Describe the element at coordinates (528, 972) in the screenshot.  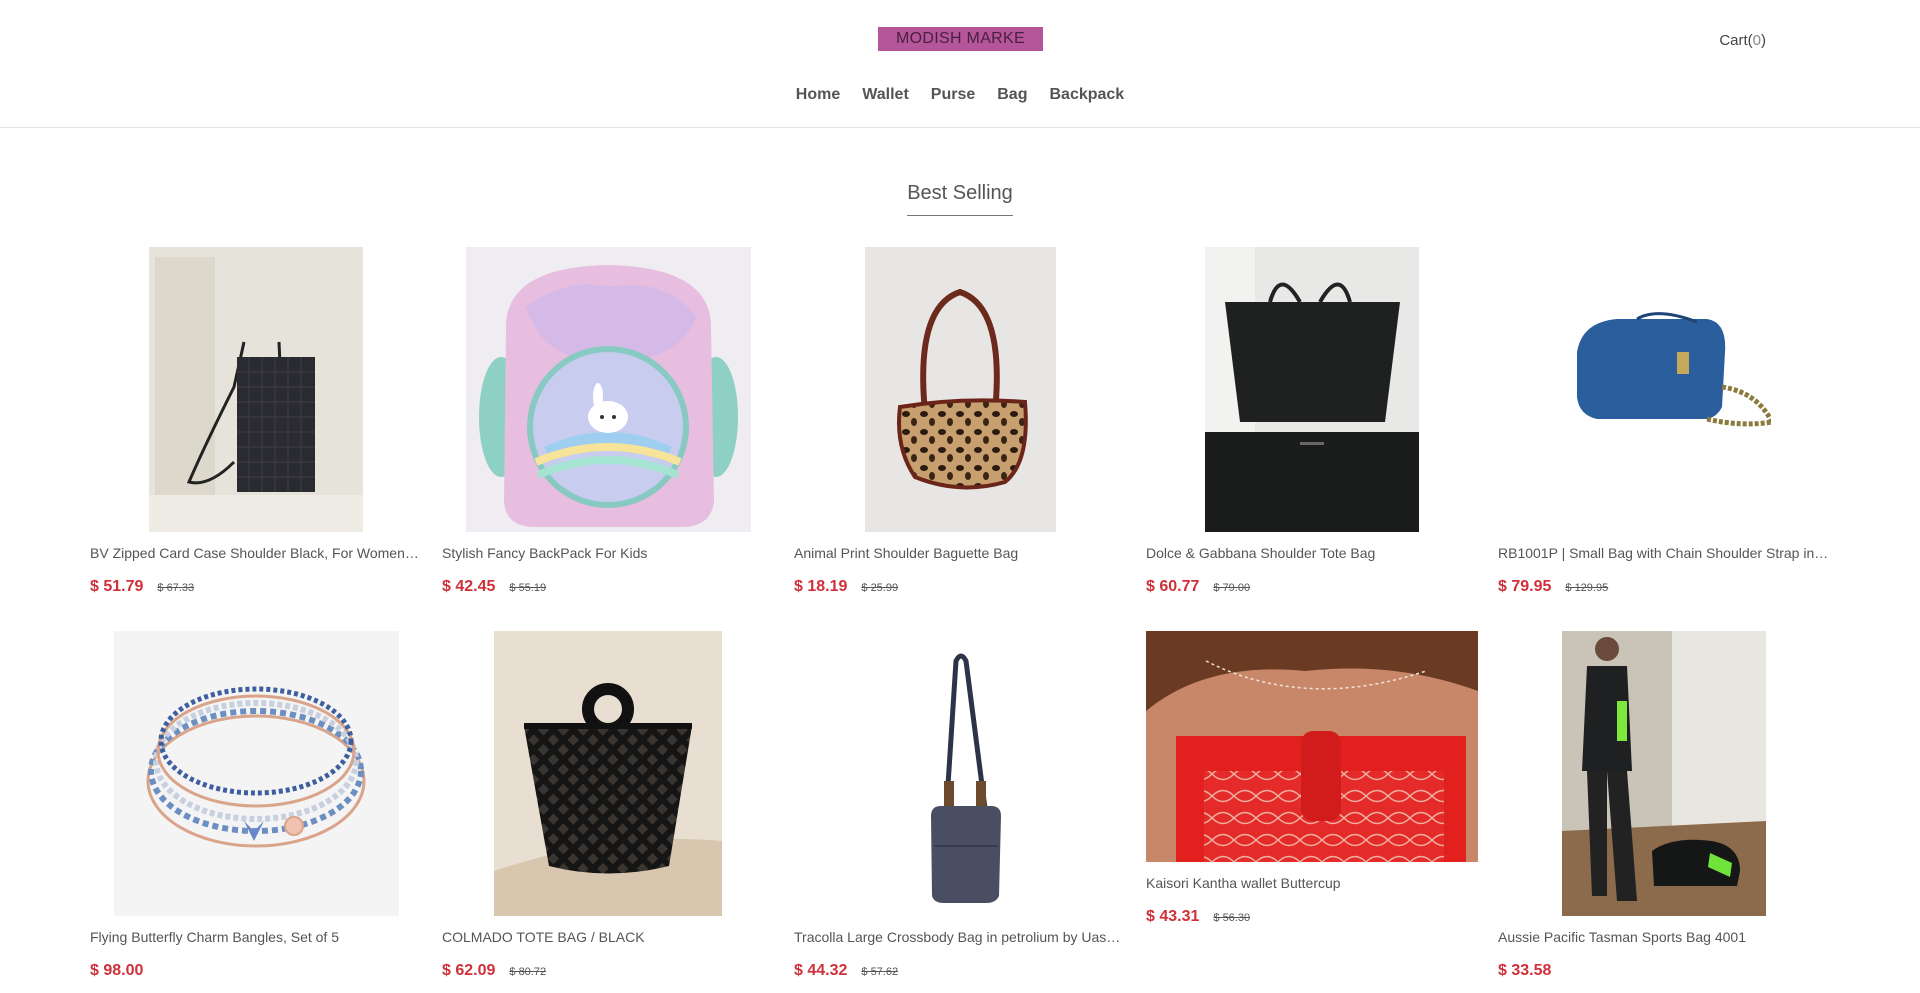
I see `product-old-price: $ 80.72` at that location.